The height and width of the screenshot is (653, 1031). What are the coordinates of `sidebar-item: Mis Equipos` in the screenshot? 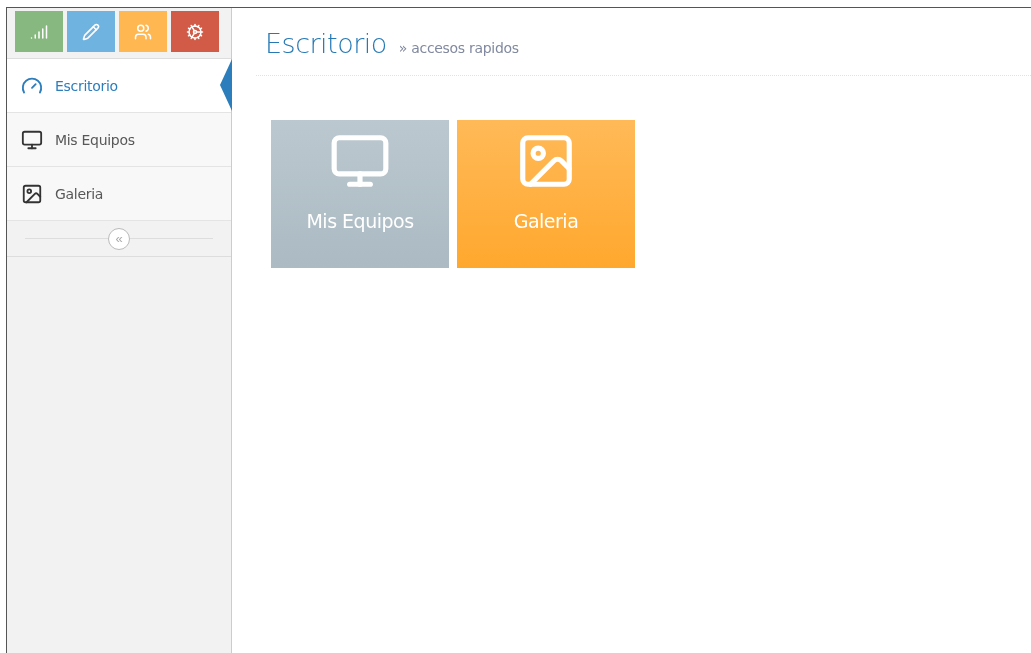 It's located at (119, 140).